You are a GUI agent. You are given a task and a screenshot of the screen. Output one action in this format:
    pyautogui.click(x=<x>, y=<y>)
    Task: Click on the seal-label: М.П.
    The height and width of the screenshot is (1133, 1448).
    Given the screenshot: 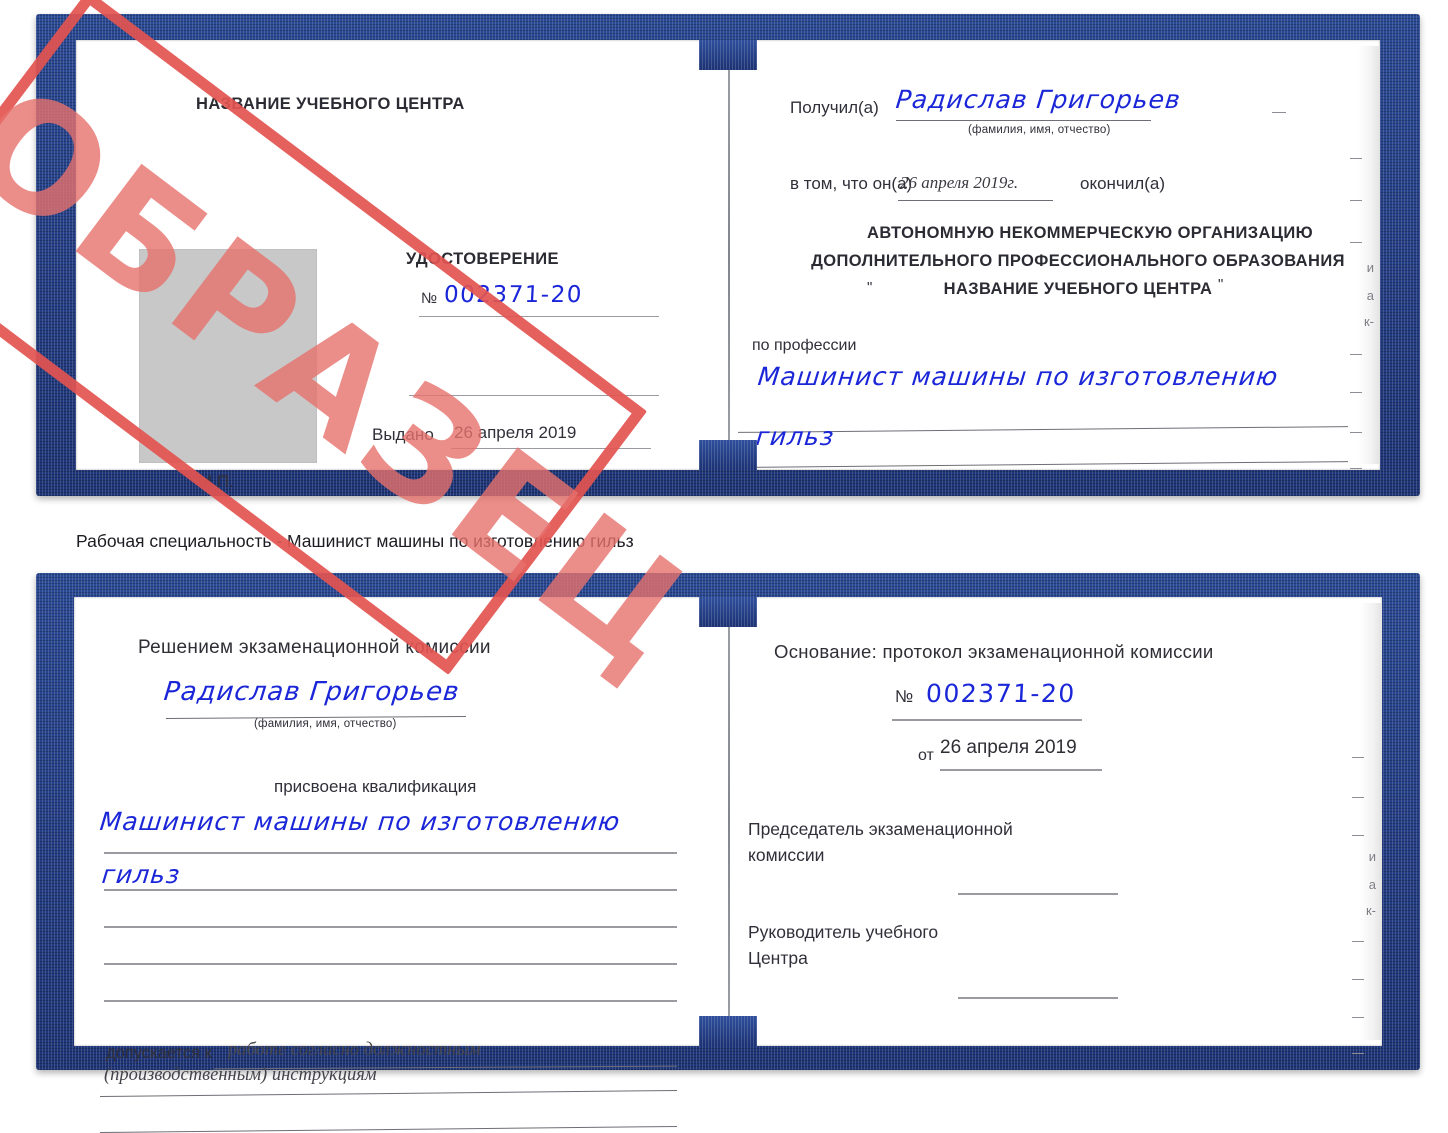 What is the action you would take?
    pyautogui.click(x=216, y=481)
    